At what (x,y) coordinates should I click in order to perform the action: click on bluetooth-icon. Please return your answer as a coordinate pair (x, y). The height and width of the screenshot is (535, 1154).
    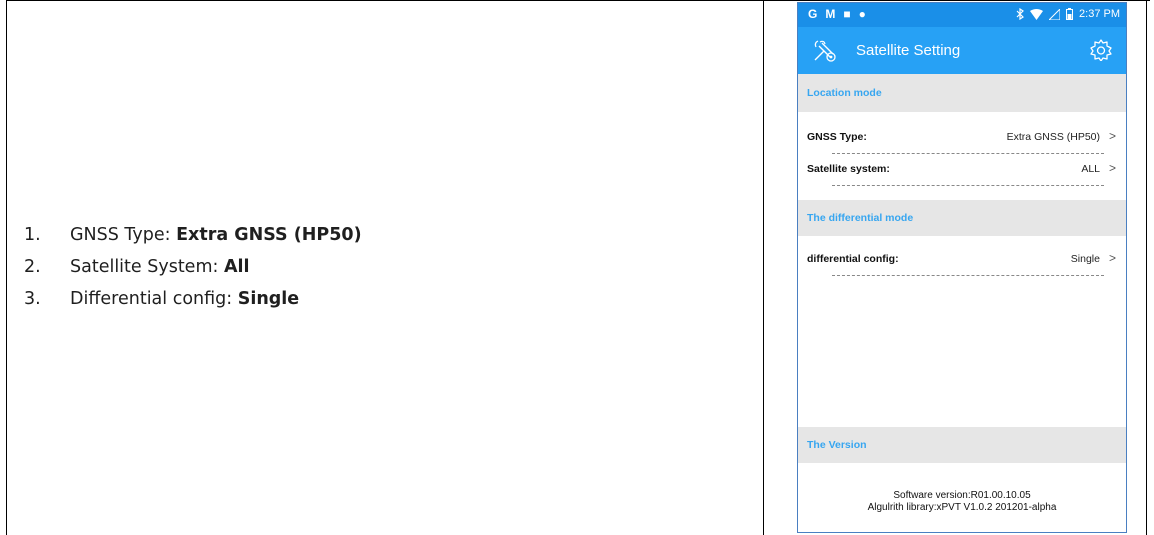
    Looking at the image, I should click on (1020, 14).